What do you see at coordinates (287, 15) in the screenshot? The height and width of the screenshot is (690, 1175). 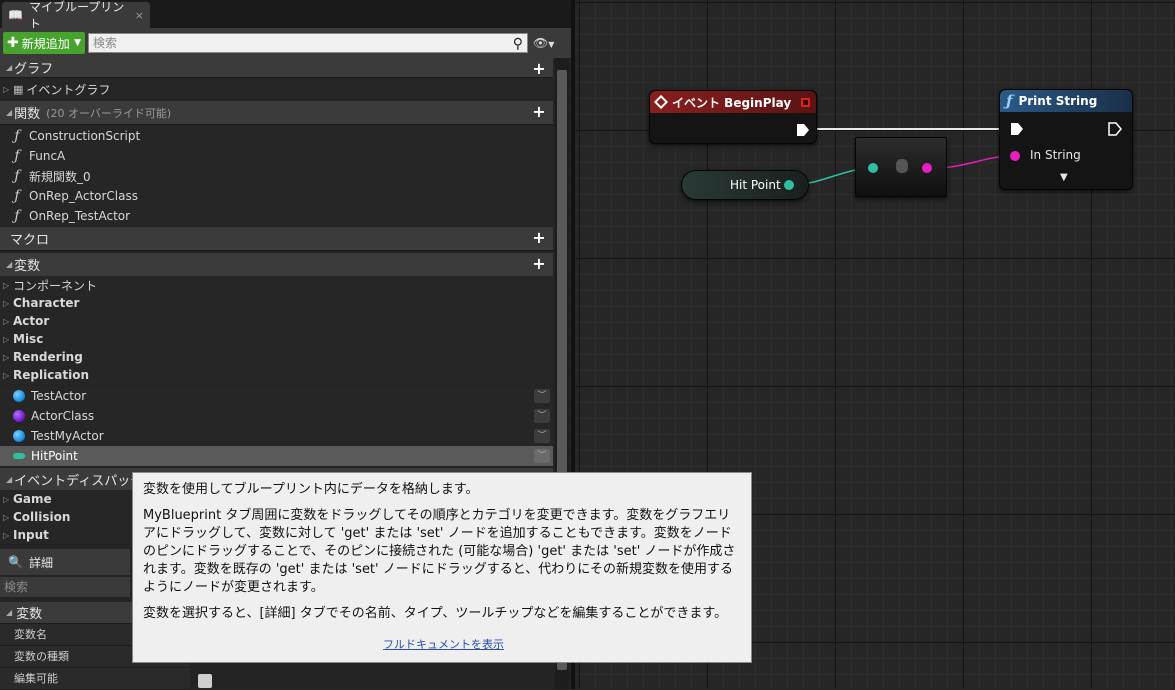 I see `tab-bar: 📖 マイブループリント ×` at bounding box center [287, 15].